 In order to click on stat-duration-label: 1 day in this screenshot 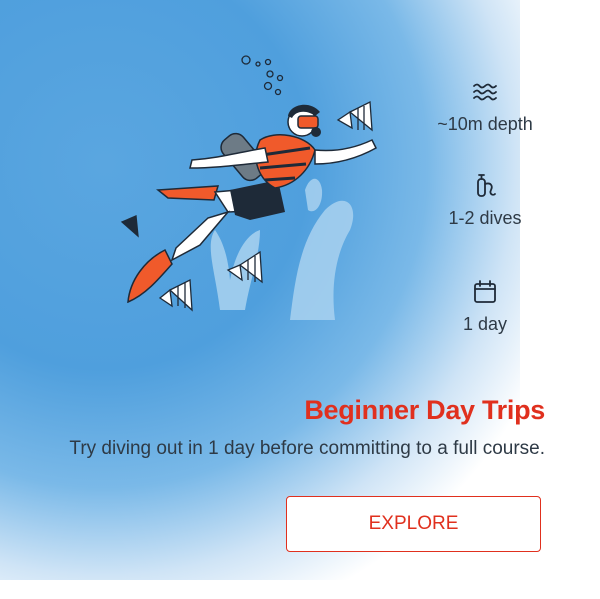, I will do `click(485, 324)`.